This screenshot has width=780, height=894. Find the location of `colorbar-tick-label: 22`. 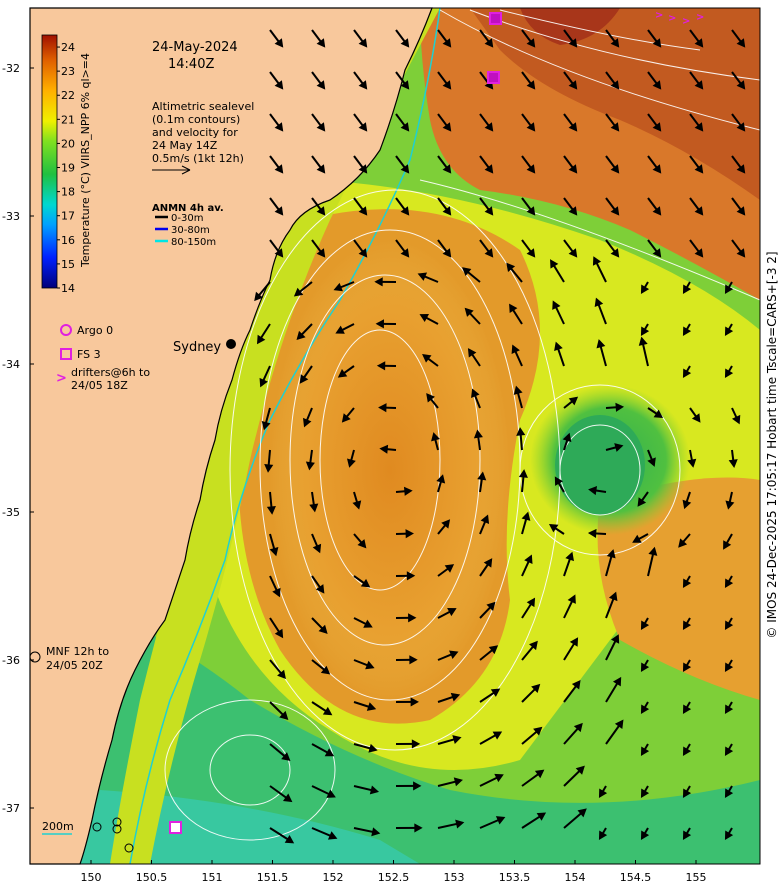

colorbar-tick-label: 22 is located at coordinates (68, 95).